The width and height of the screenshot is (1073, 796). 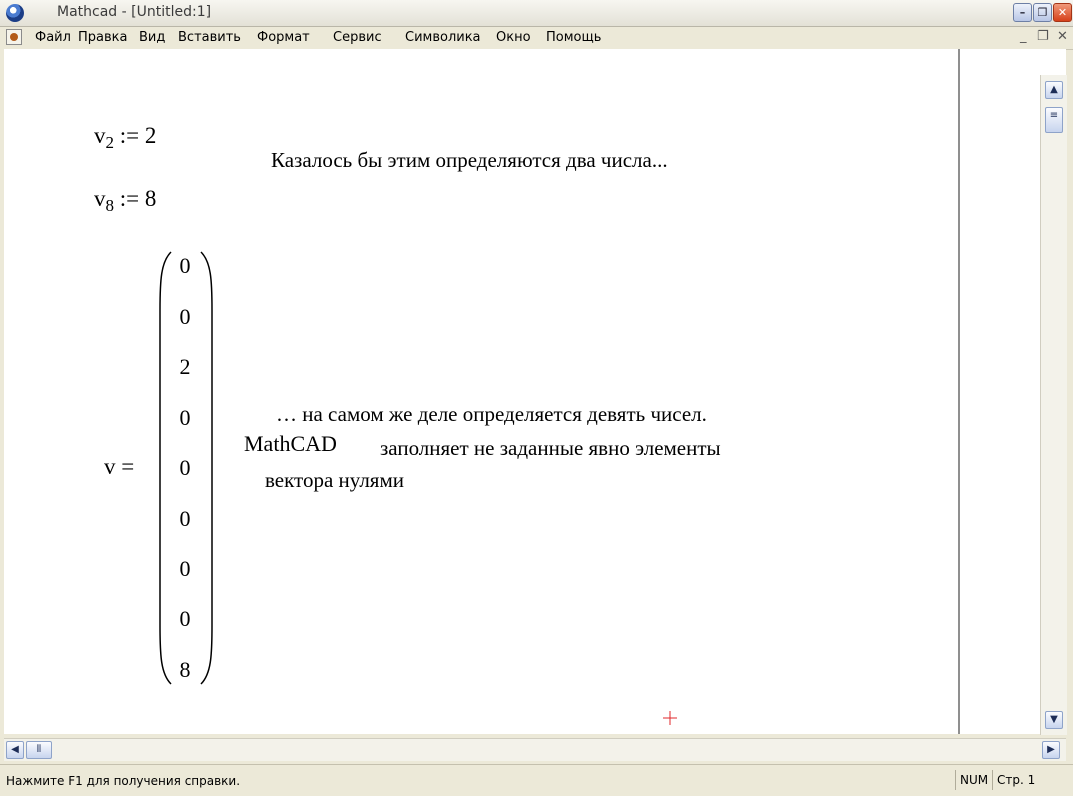 I want to click on menu-help: Помощь, so click(x=573, y=37).